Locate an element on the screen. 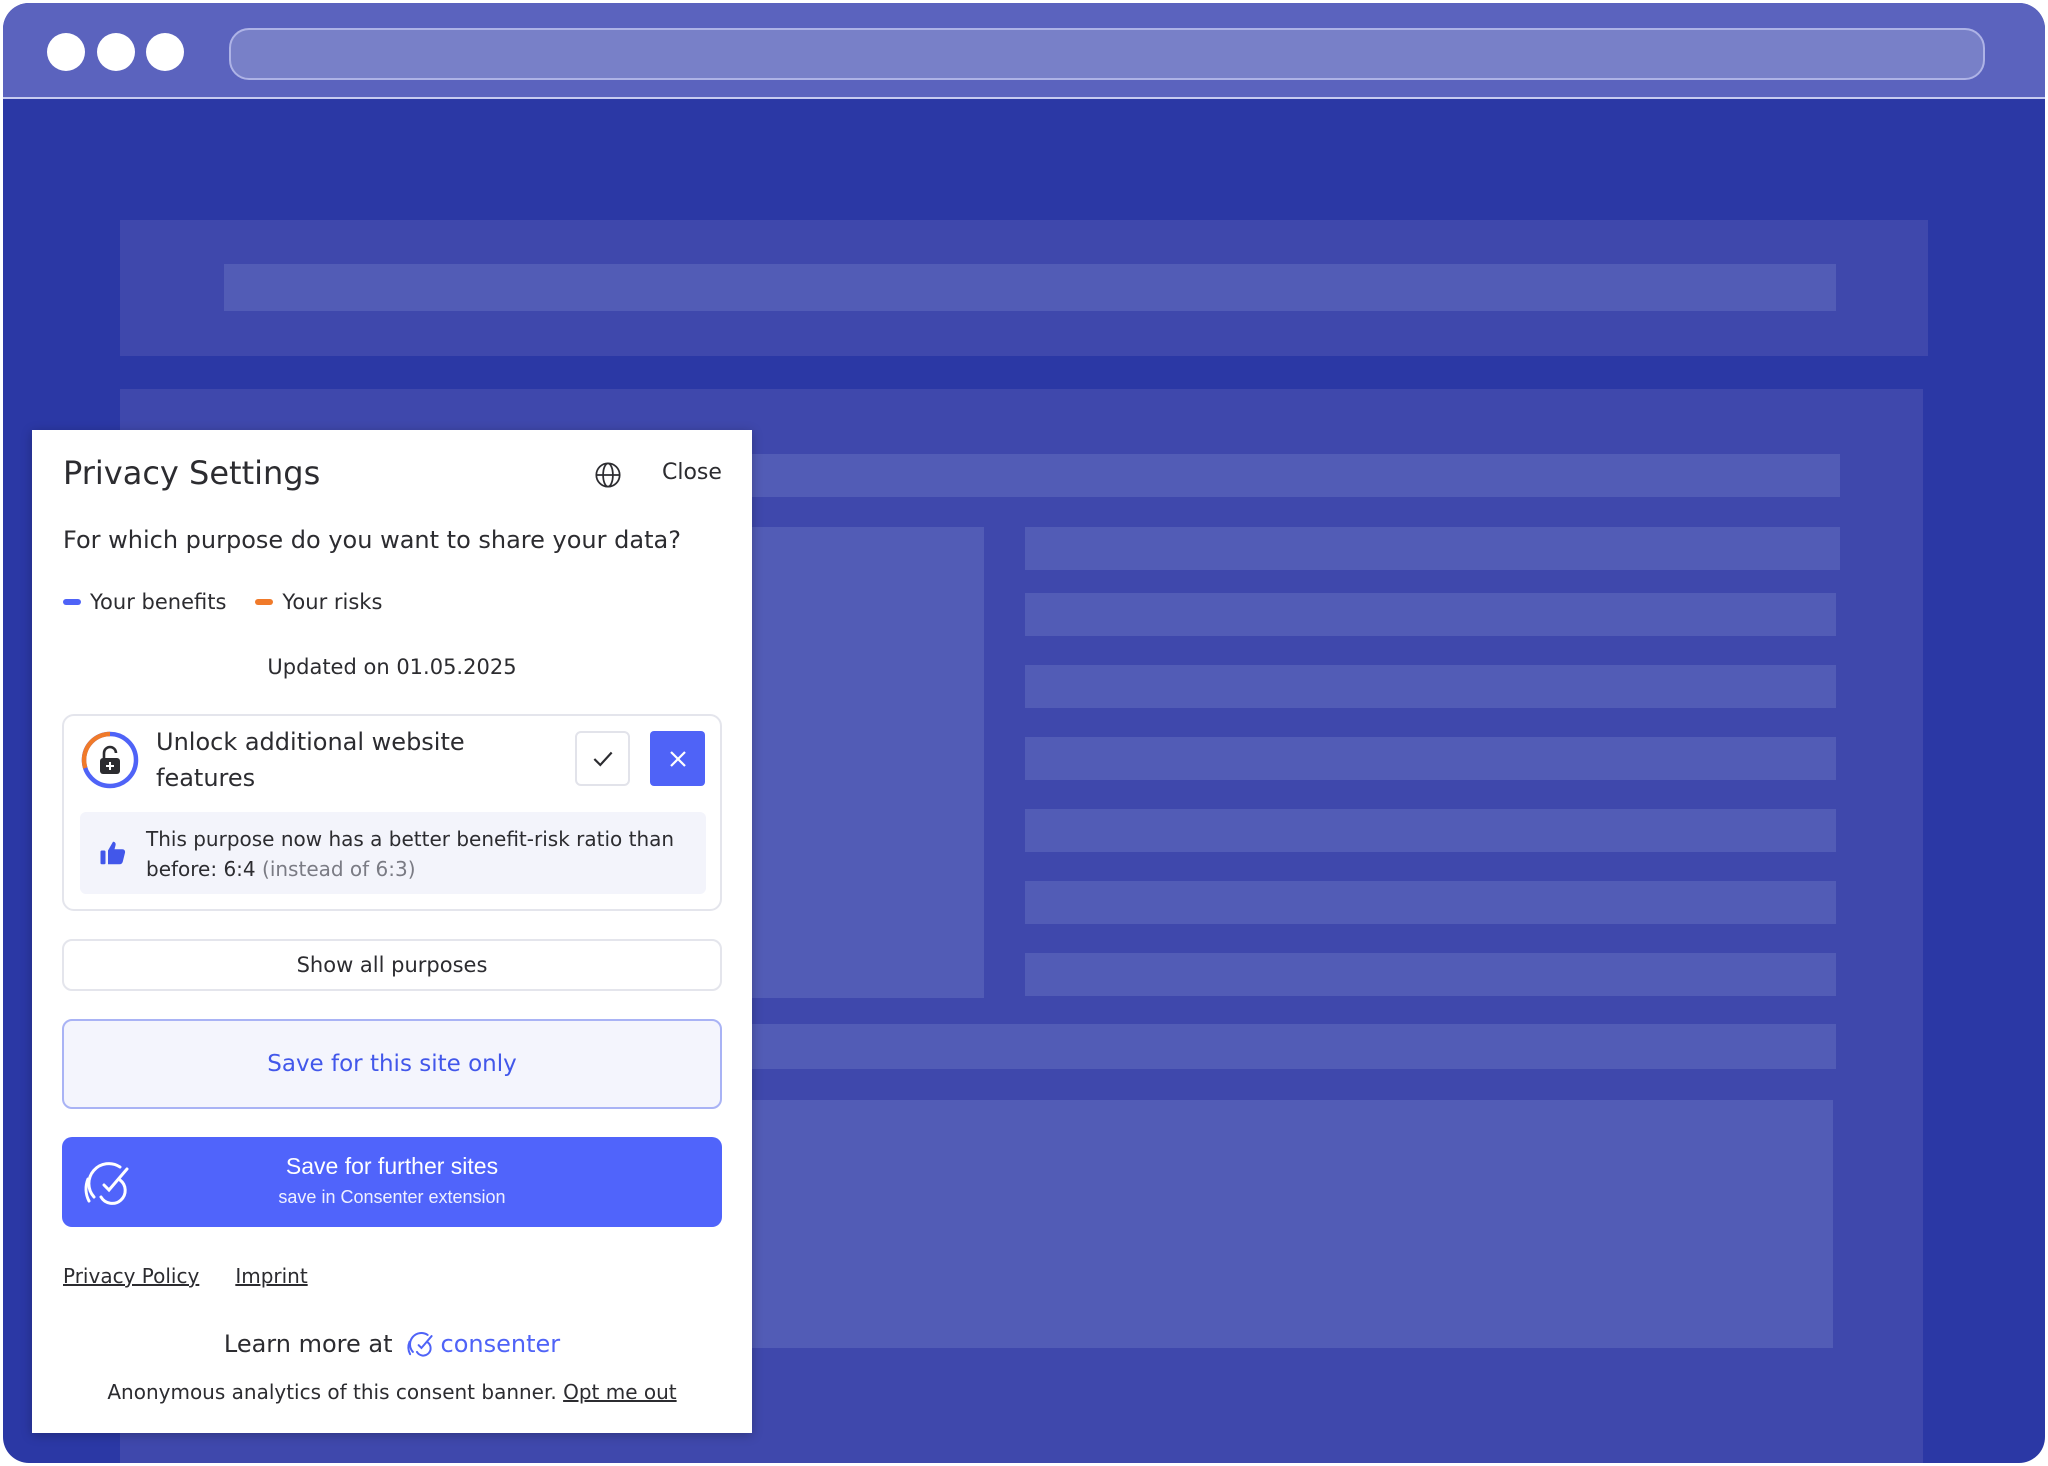  ratio-previous: (instead of 6:3) is located at coordinates (339, 869).